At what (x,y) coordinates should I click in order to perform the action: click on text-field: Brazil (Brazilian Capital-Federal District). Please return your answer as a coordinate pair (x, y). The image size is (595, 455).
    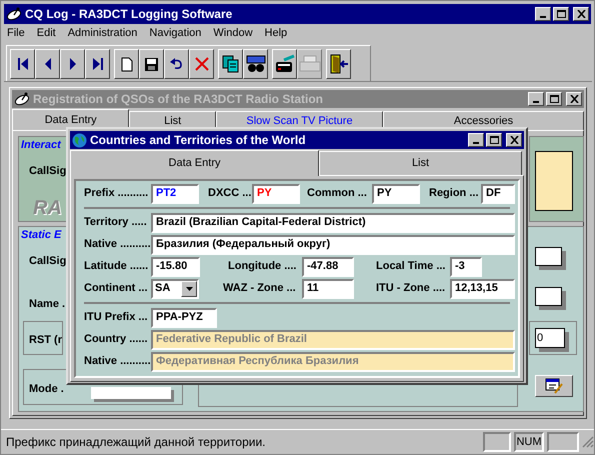
    Looking at the image, I should click on (333, 222).